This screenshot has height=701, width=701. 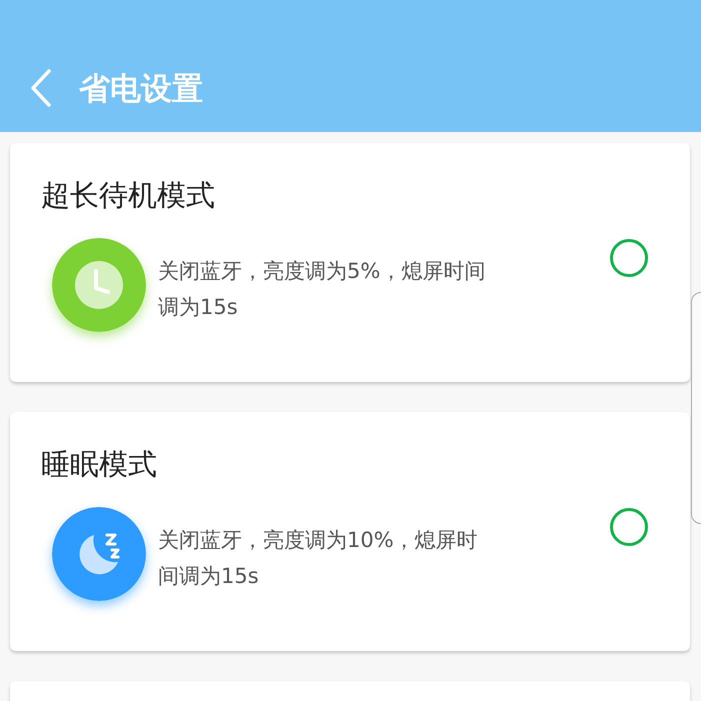 What do you see at coordinates (141, 89) in the screenshot?
I see `page-title: 省电设置` at bounding box center [141, 89].